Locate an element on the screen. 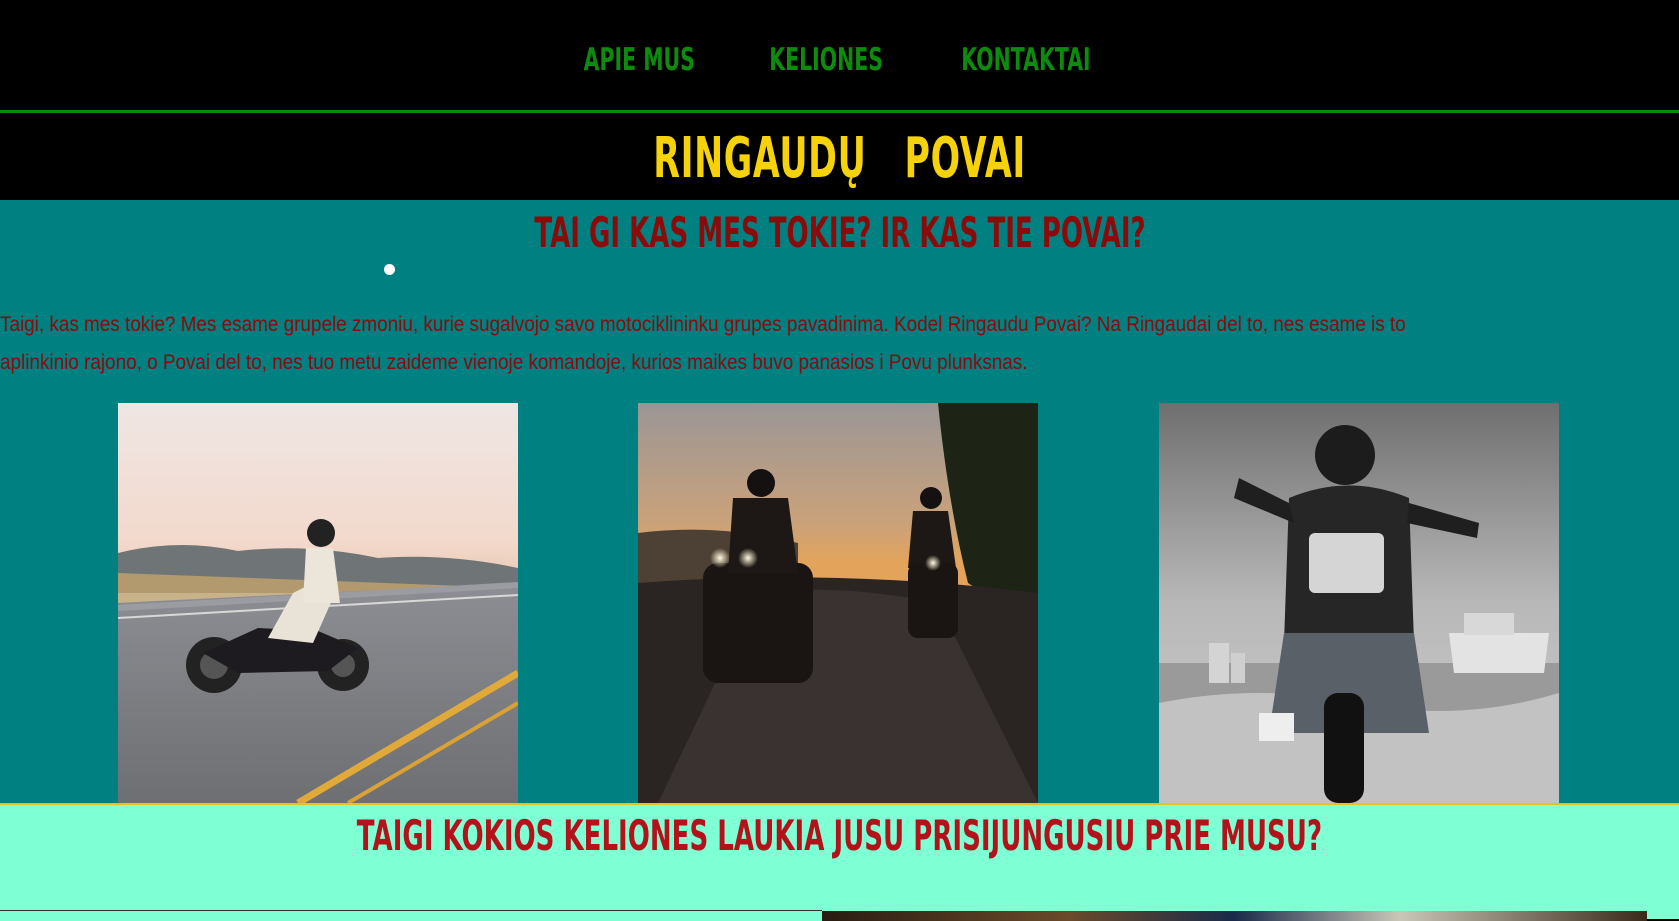 This screenshot has height=921, width=1679. about-heading-text: TAI GI KAS MES TOKIE? IR KAS TIE POVAI? is located at coordinates (839, 232).